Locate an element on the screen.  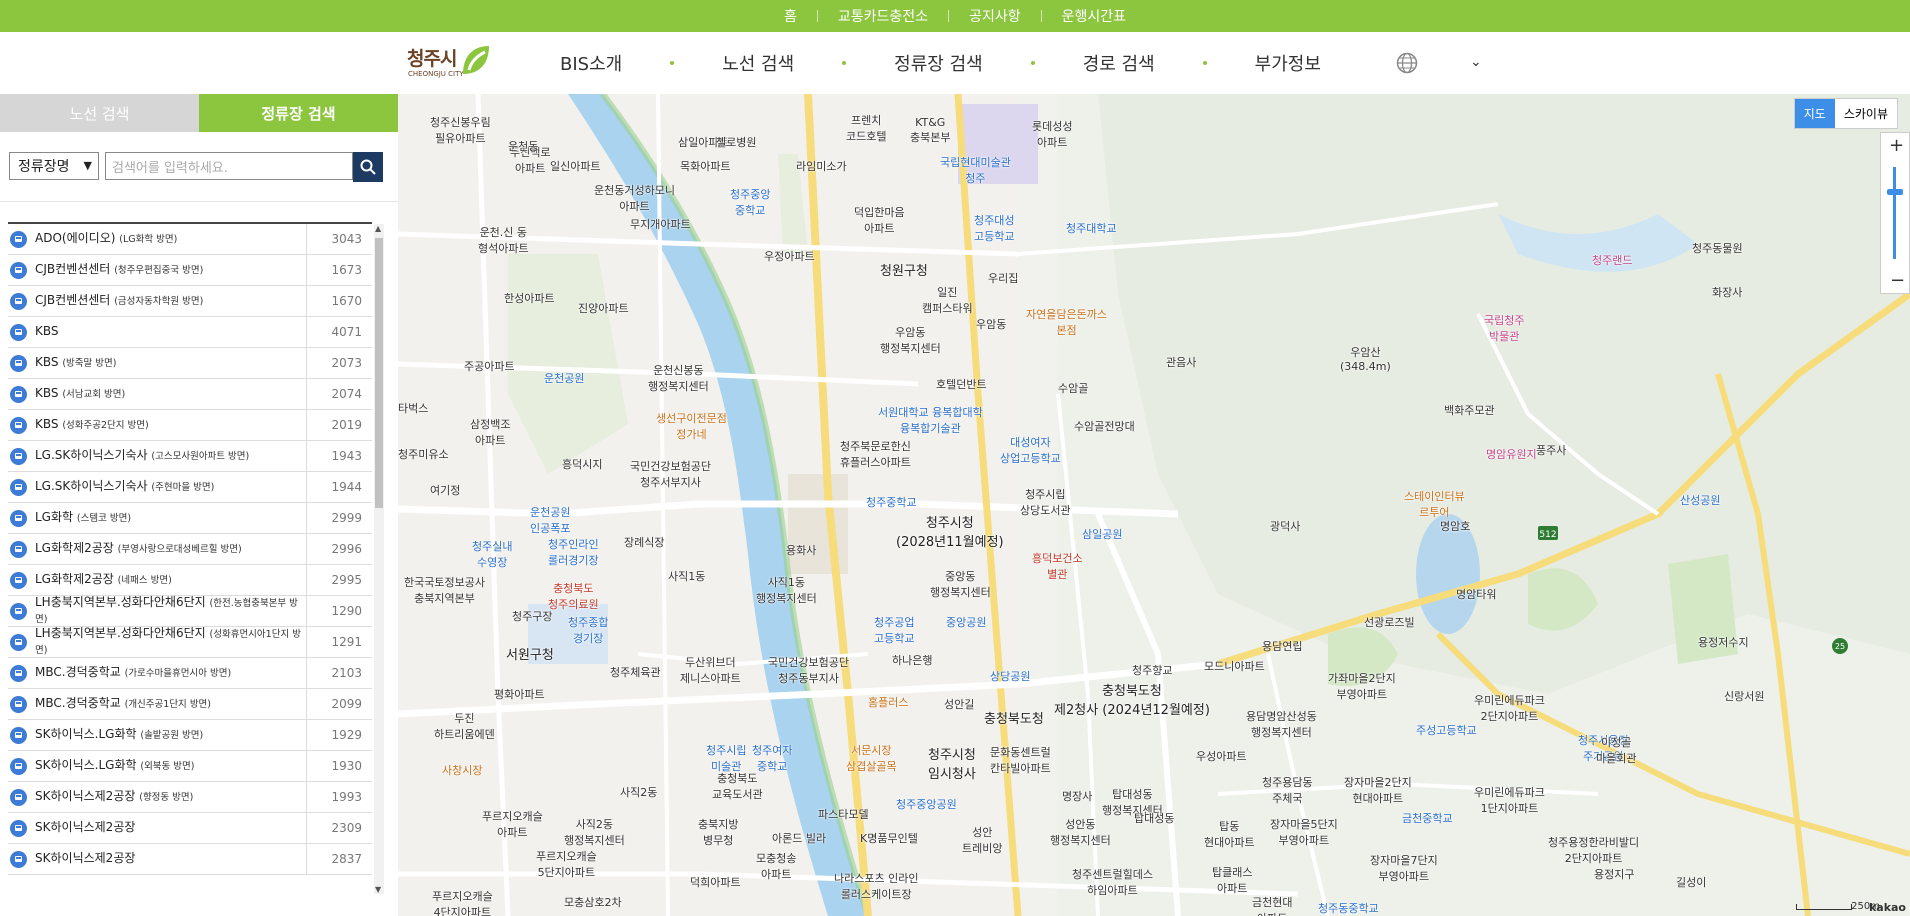
map-place-label: 청주용담동 주체국 is located at coordinates (1287, 790).